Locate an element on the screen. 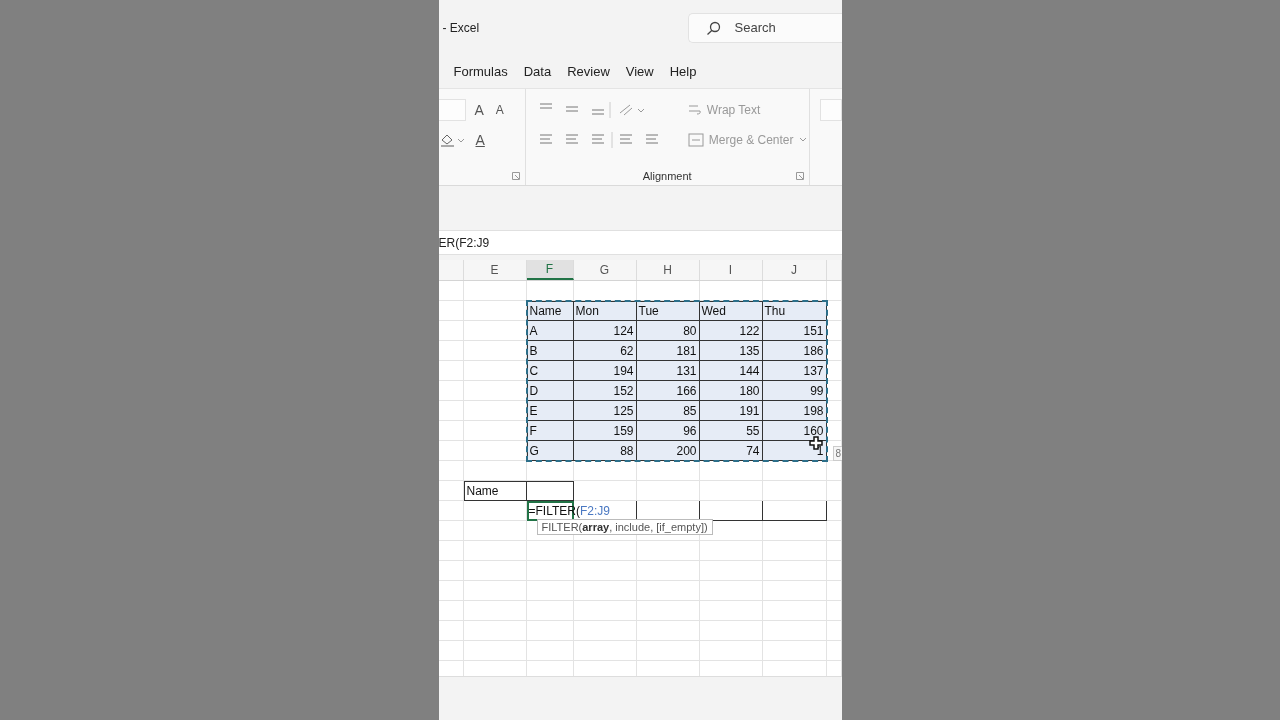 This screenshot has width=1280, height=720. fill-color-icon is located at coordinates (452, 140).